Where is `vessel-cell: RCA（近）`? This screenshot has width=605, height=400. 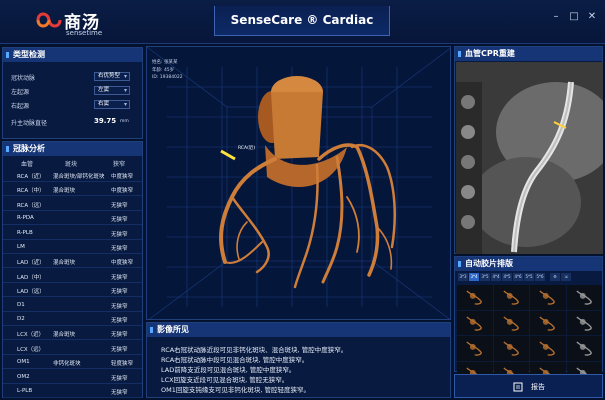 vessel-cell: RCA（近） is located at coordinates (31, 177).